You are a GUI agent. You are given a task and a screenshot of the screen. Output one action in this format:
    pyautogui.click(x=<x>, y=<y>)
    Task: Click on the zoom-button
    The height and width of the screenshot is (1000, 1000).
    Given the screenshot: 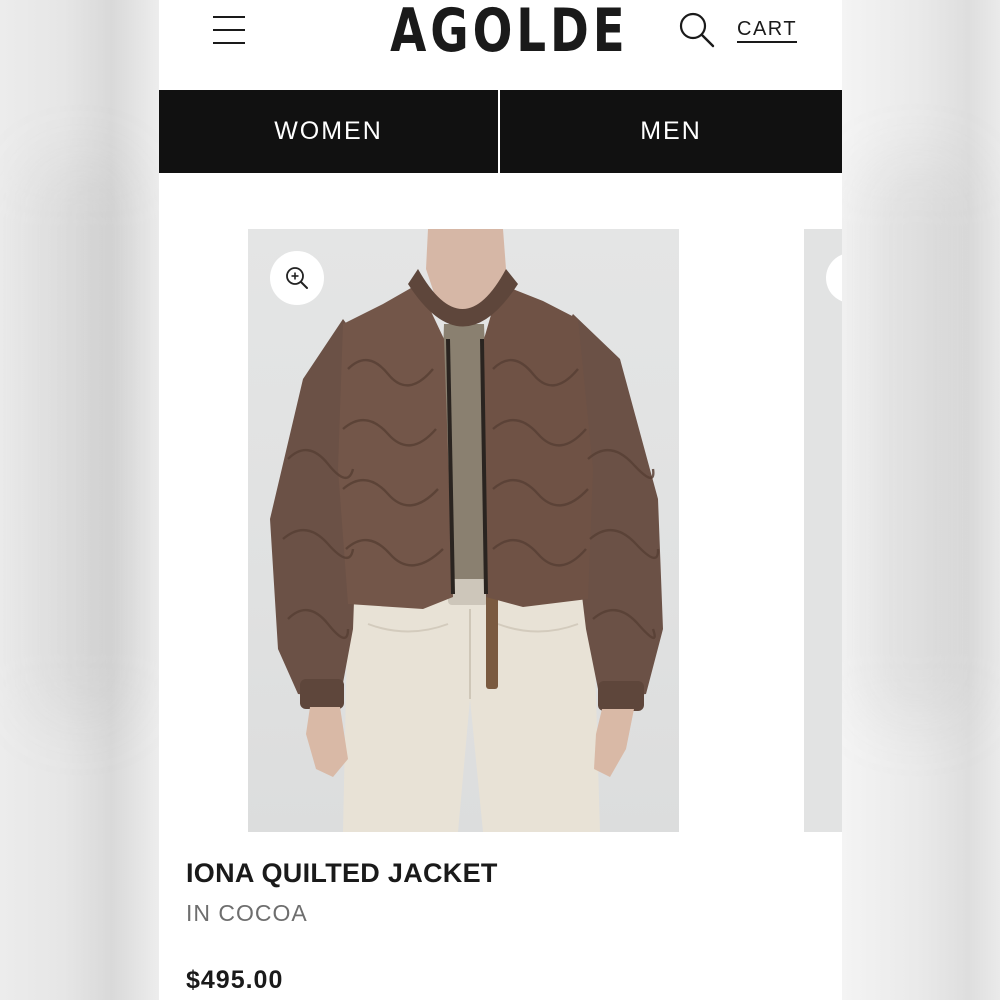 What is the action you would take?
    pyautogui.click(x=297, y=278)
    